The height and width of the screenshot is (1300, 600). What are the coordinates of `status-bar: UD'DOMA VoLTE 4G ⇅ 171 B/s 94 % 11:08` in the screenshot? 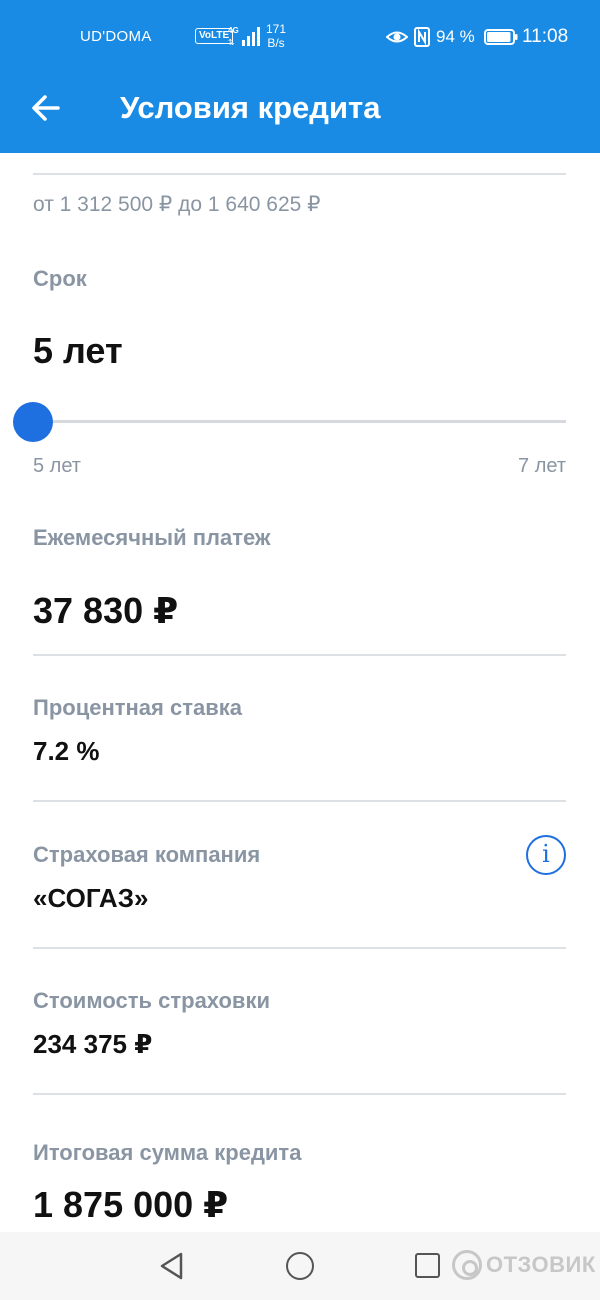 It's located at (300, 36).